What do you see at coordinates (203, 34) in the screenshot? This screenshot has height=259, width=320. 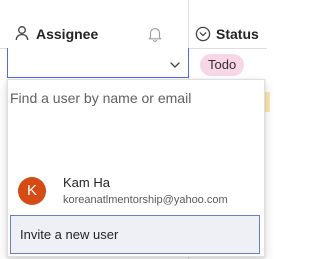 I see `status-circle-chevron-icon` at bounding box center [203, 34].